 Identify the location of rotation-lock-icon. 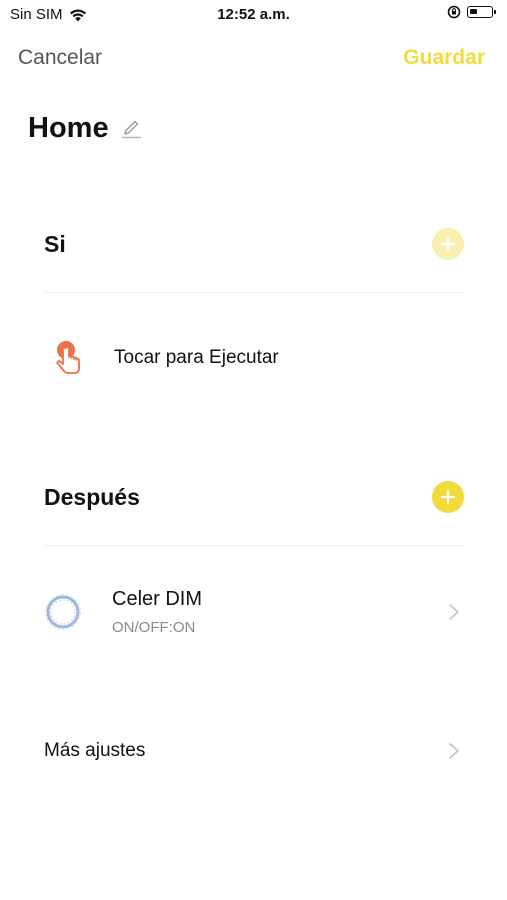
(454, 12).